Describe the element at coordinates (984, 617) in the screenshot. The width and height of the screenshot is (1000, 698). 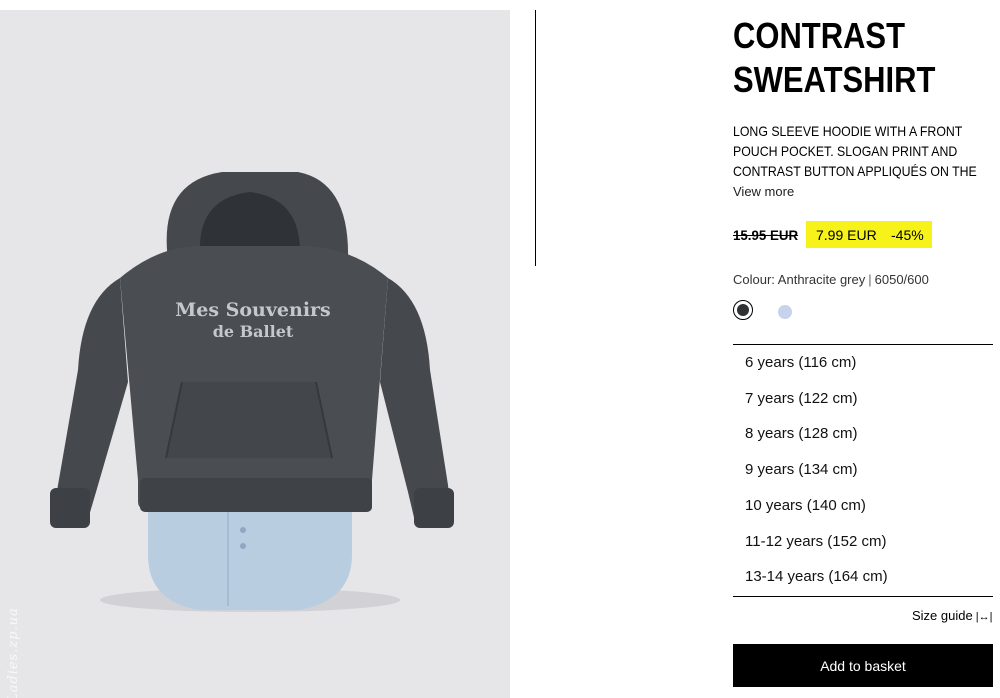
I see `ruler-icon: |↔|` at that location.